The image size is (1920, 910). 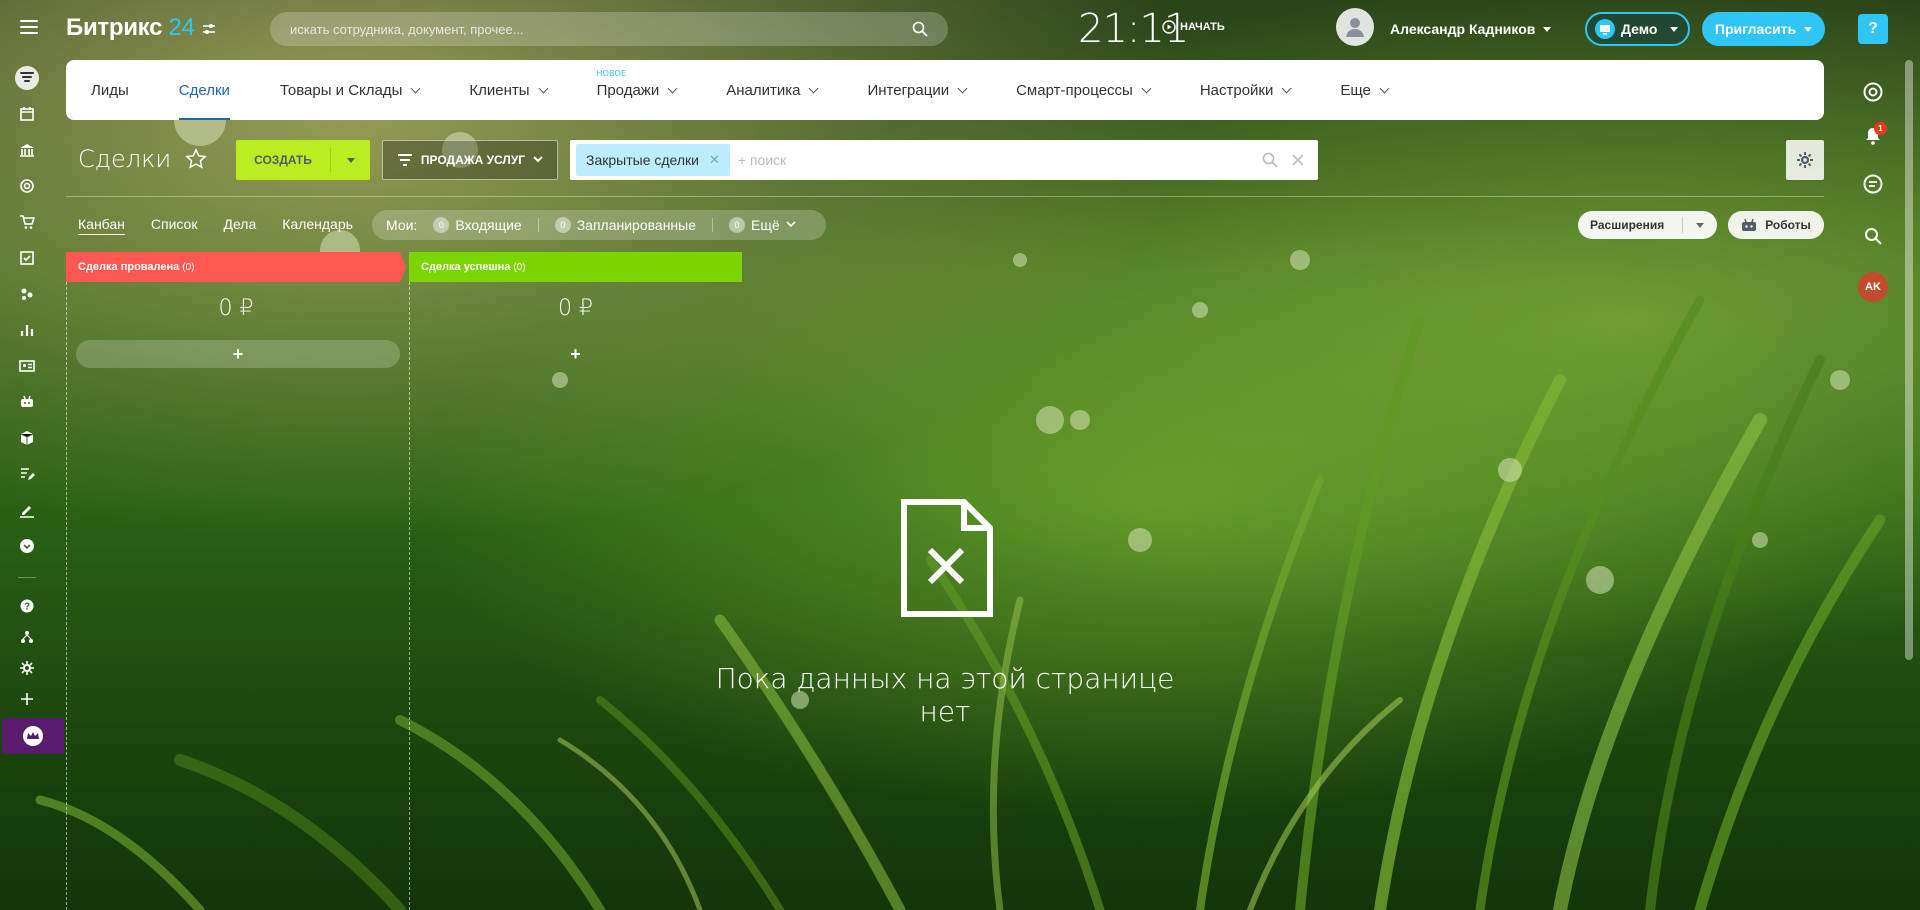 I want to click on clear-icon, so click(x=1298, y=160).